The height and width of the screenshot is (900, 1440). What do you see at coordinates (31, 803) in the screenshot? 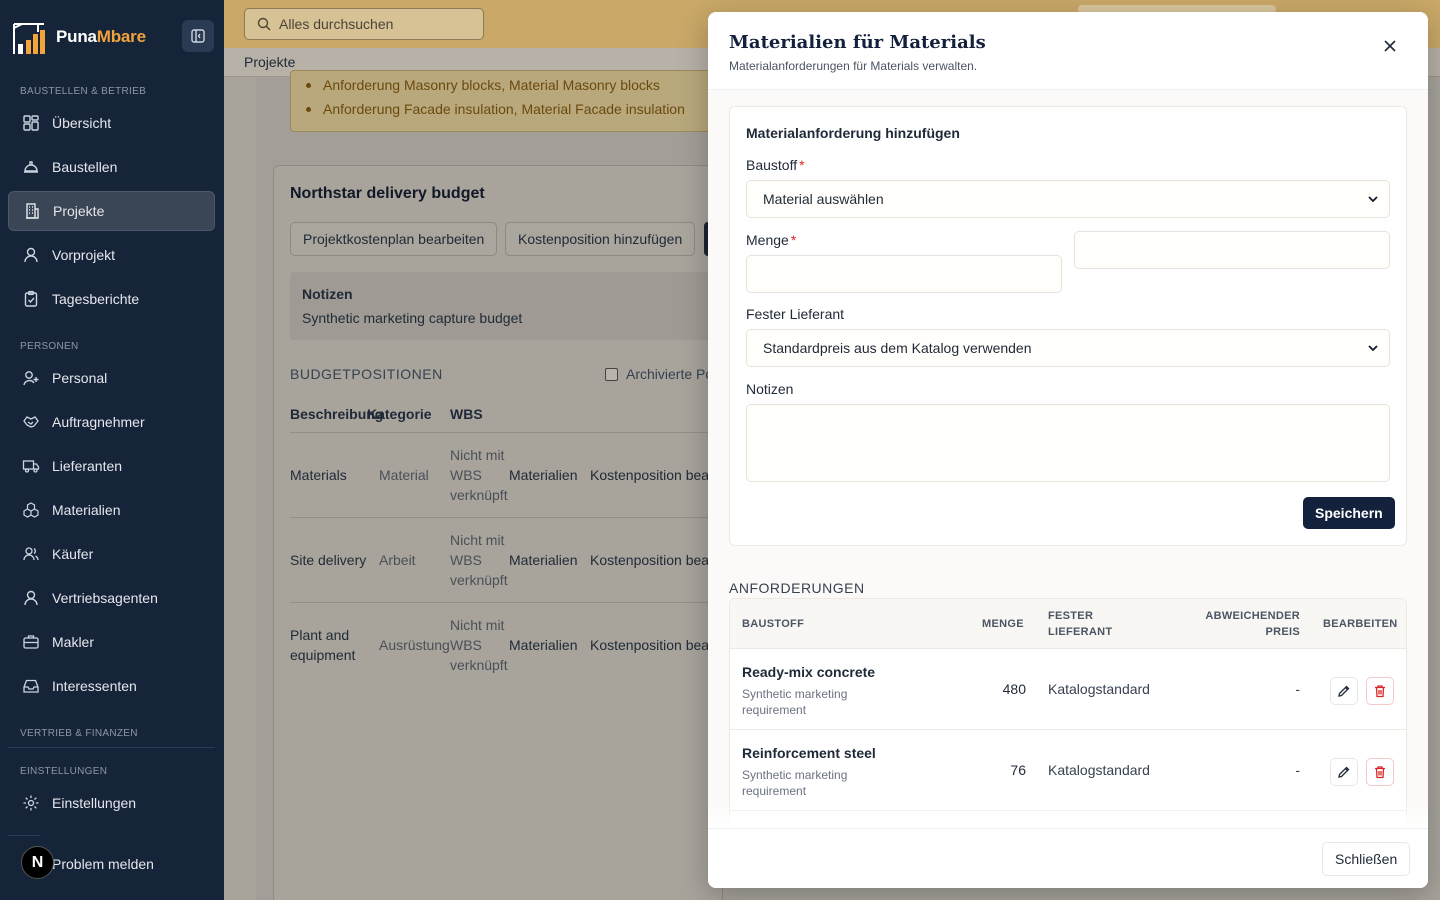
I see `gear-icon` at bounding box center [31, 803].